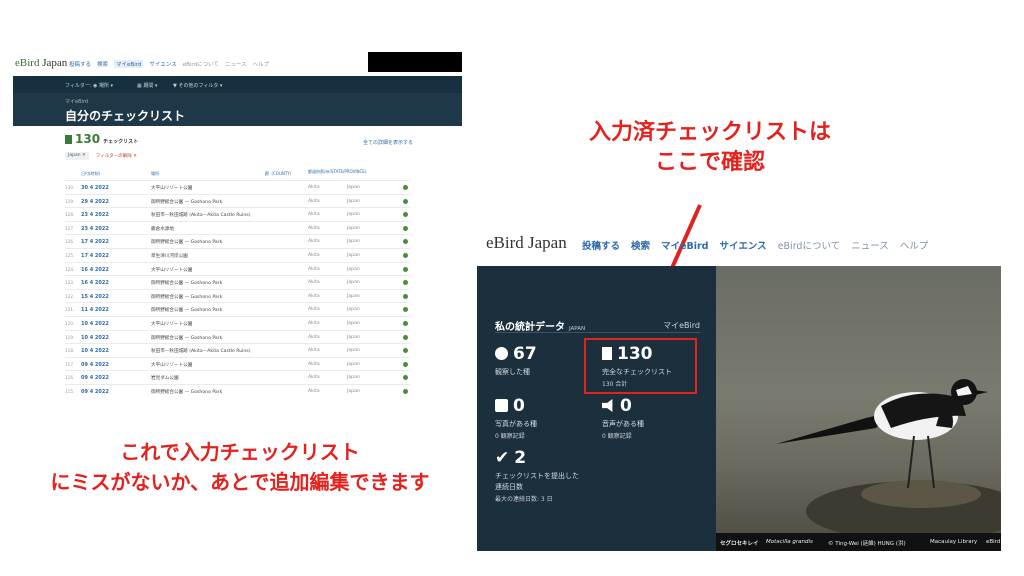 The height and width of the screenshot is (576, 1024). Describe the element at coordinates (237, 254) in the screenshot. I see `table-row: 125. 17 4 2022 草生津川河岸公園 Akita Japan` at that location.